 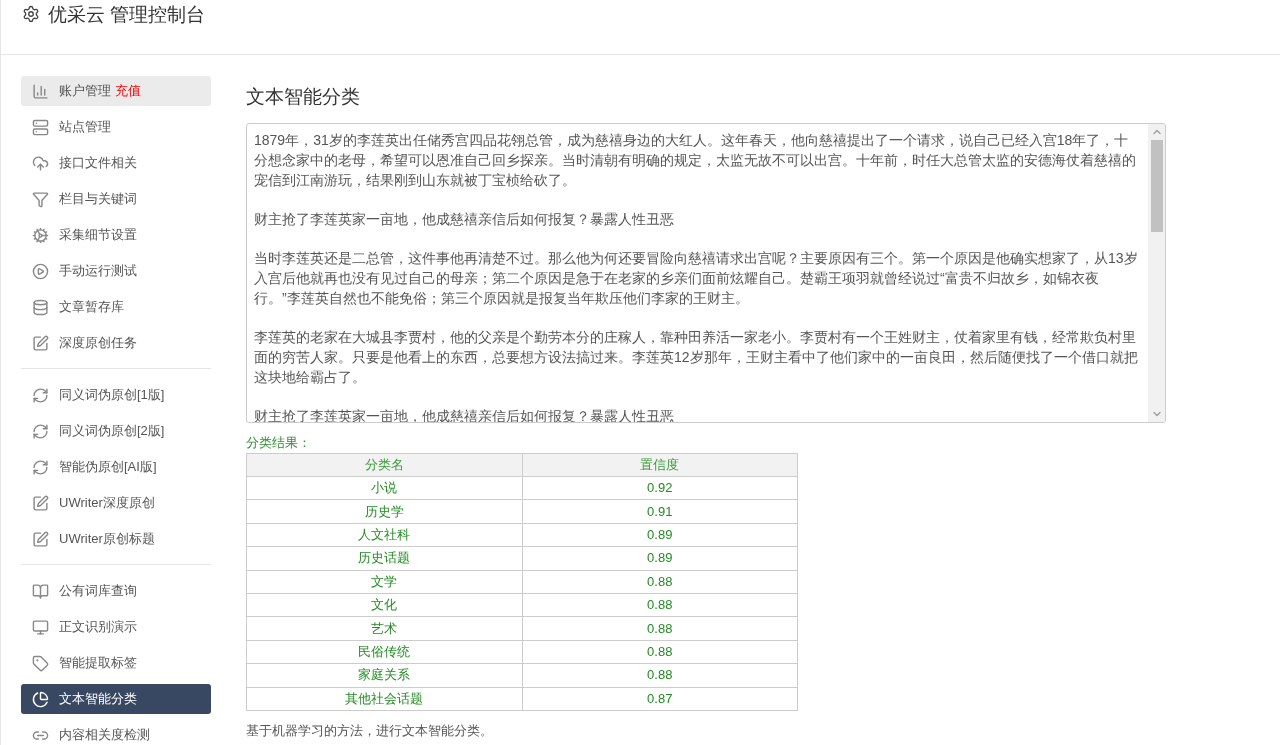 What do you see at coordinates (107, 539) in the screenshot?
I see `sidebar-label: UWriter原创标题` at bounding box center [107, 539].